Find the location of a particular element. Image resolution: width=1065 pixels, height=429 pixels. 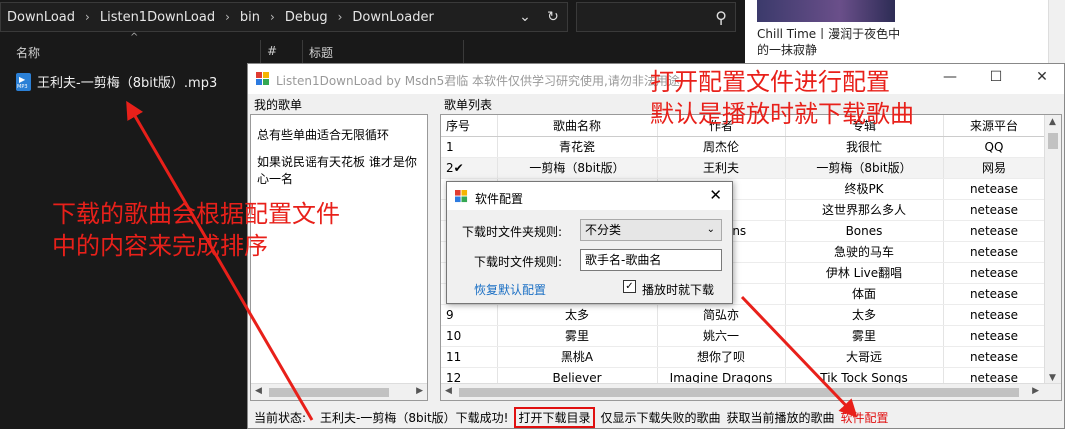

column-header: 序号 is located at coordinates (469, 126).